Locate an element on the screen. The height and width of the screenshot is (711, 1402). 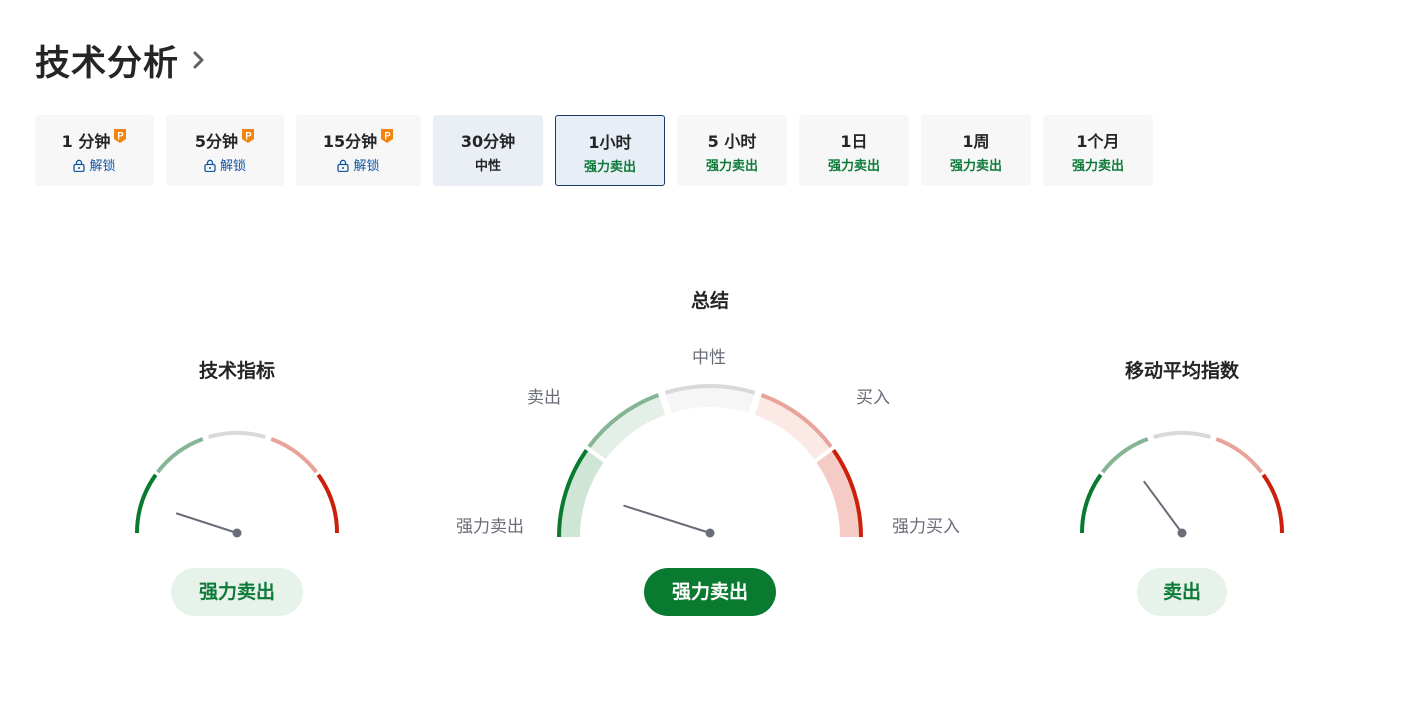
summary-zone-sell is located at coordinates (627, 427).